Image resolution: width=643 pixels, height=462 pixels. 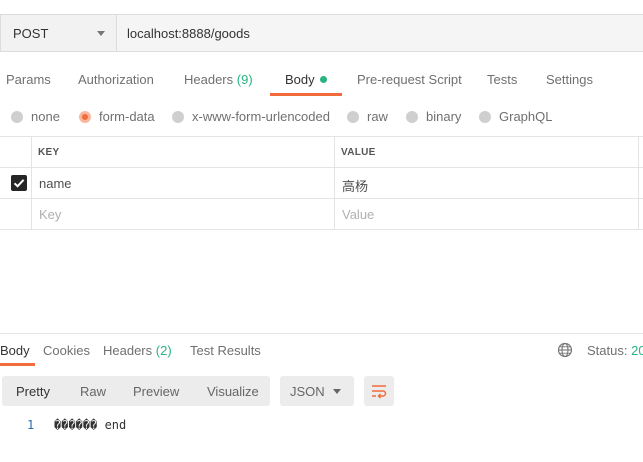 I want to click on tab-body-label: Body, so click(x=300, y=79).